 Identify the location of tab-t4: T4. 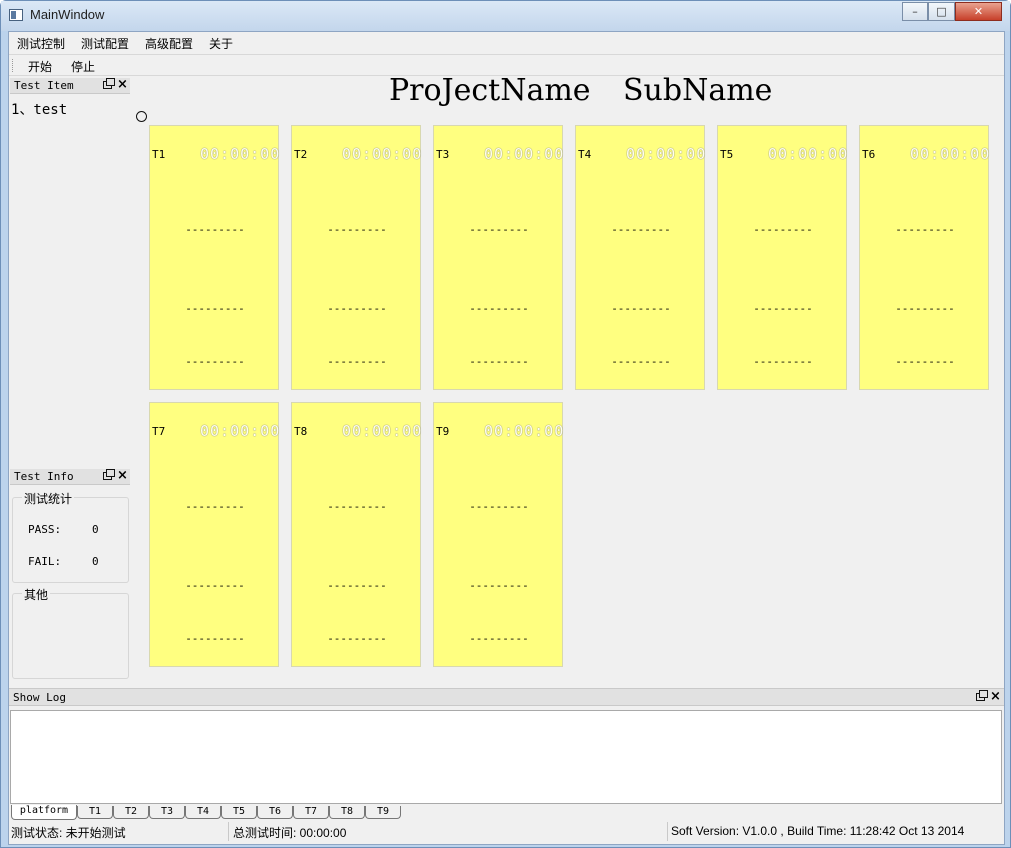
(203, 812).